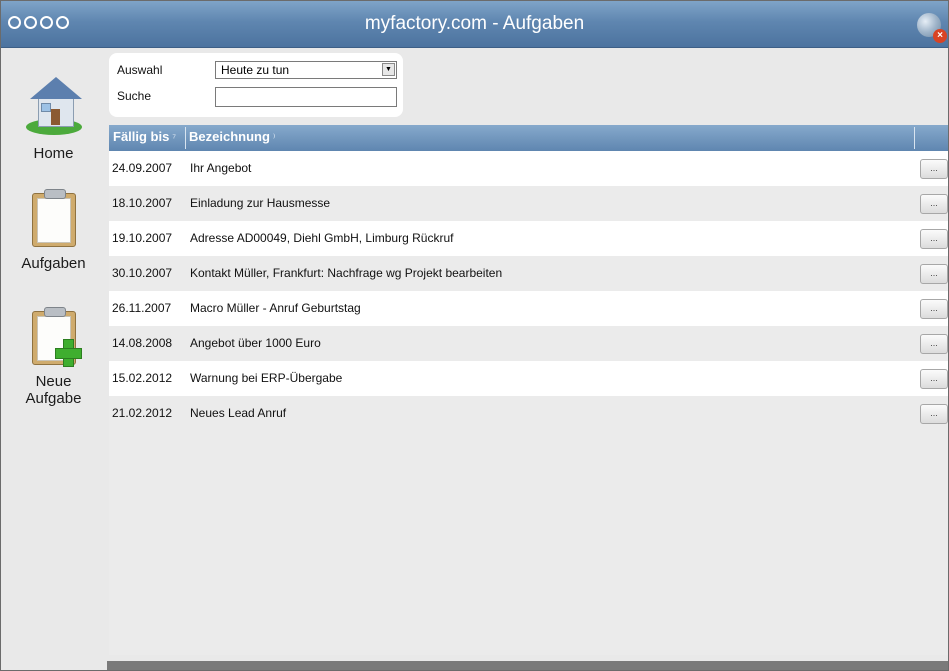 The height and width of the screenshot is (671, 949). Describe the element at coordinates (142, 308) in the screenshot. I see `due-date-cell: 26.11.2007` at that location.